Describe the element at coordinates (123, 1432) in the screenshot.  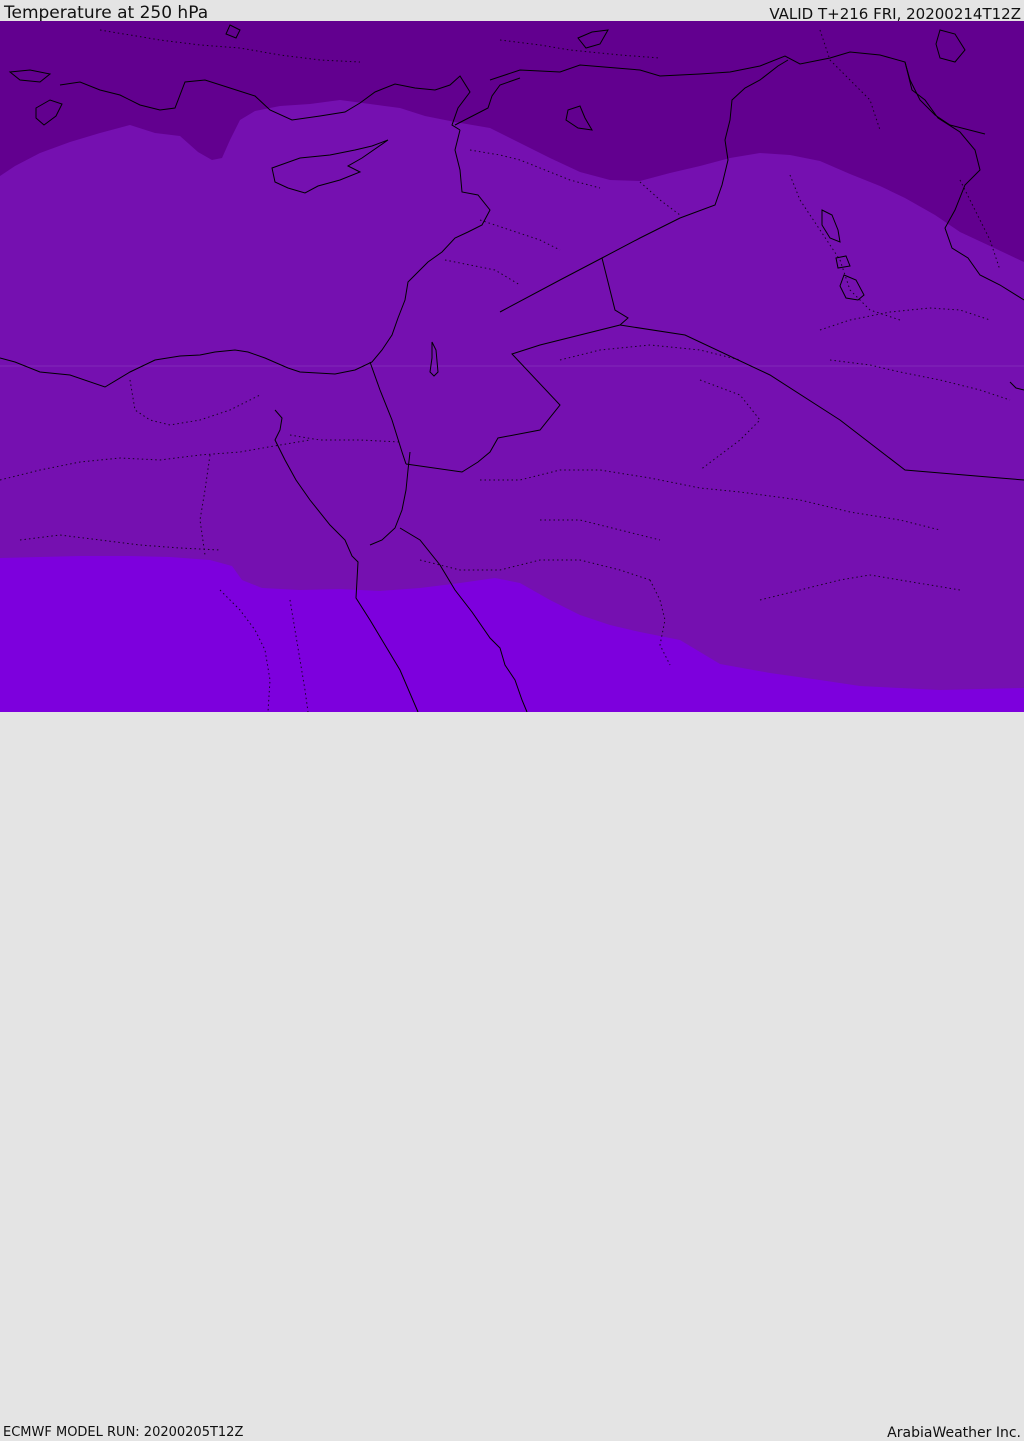
I see `model-run-label: ECMWF MODEL RUN: 20200205T12Z` at that location.